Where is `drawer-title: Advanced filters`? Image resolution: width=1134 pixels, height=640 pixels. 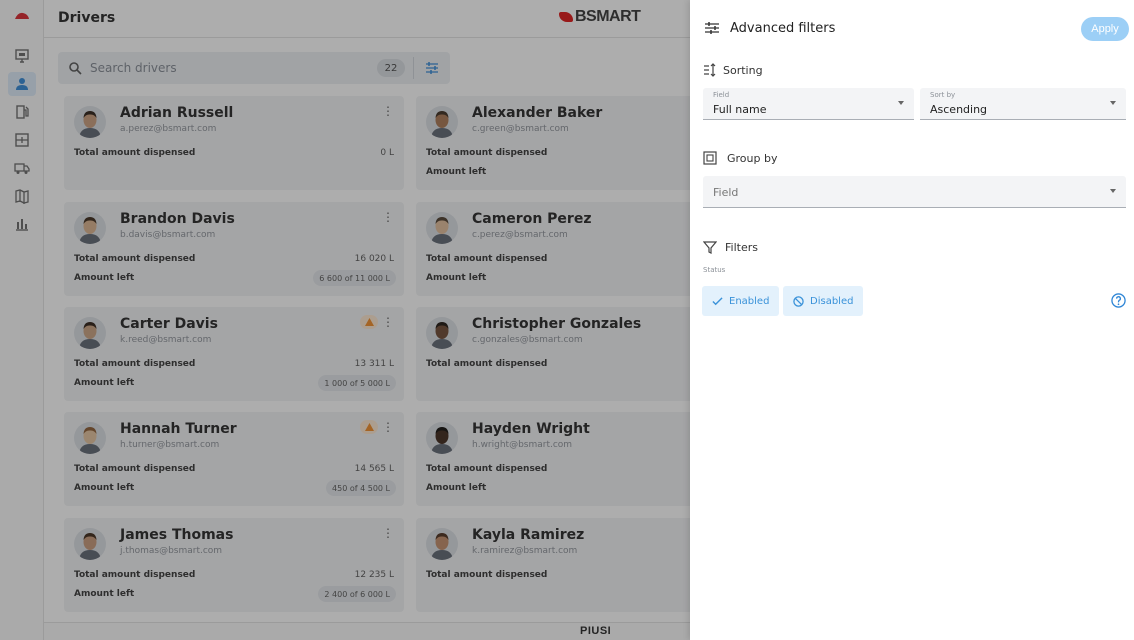
drawer-title: Advanced filters is located at coordinates (783, 28).